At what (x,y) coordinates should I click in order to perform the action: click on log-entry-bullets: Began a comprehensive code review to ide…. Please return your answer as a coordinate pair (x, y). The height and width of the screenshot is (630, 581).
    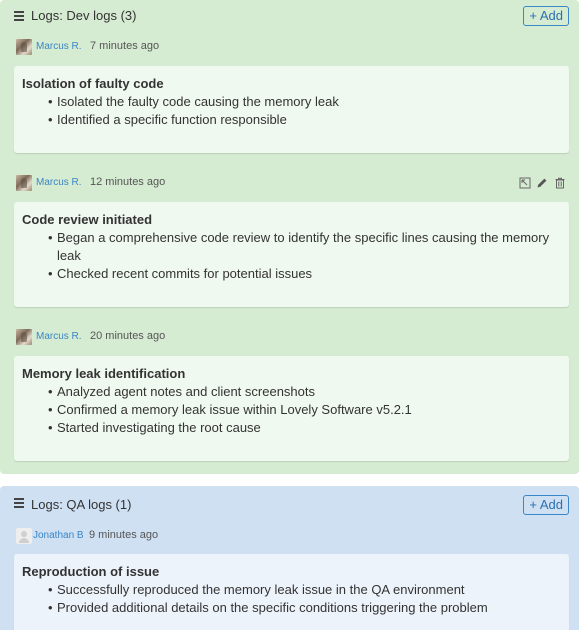
    Looking at the image, I should click on (302, 256).